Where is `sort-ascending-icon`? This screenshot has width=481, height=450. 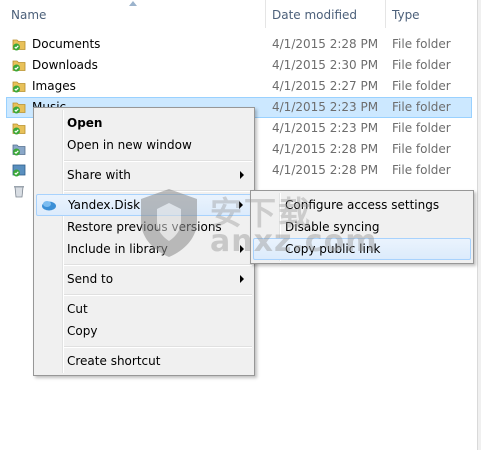 sort-ascending-icon is located at coordinates (133, 3).